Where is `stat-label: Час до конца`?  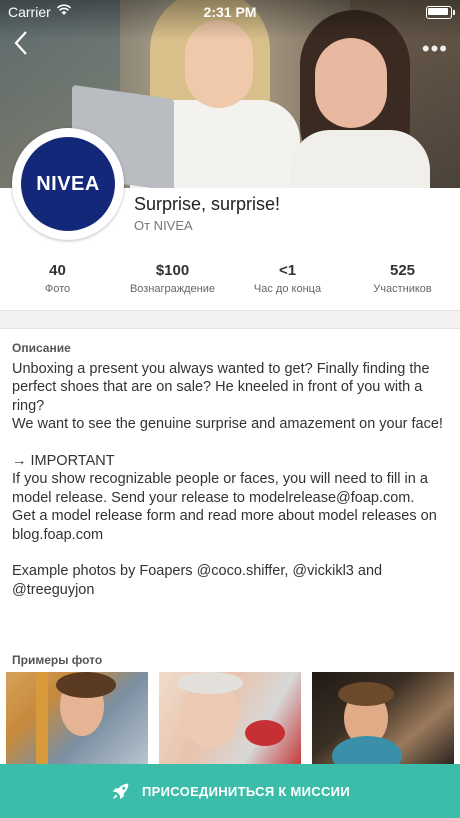
stat-label: Час до конца is located at coordinates (287, 289).